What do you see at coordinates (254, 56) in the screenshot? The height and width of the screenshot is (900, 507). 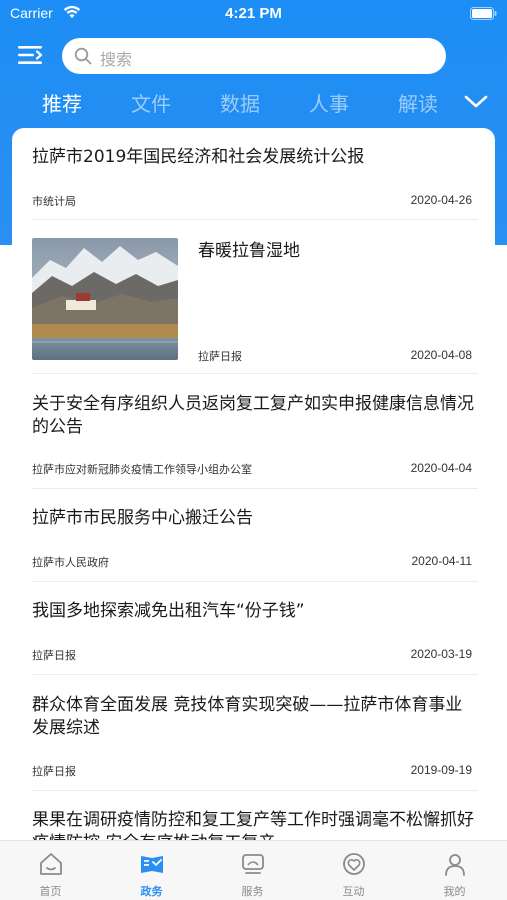 I see `search-input: 搜索` at bounding box center [254, 56].